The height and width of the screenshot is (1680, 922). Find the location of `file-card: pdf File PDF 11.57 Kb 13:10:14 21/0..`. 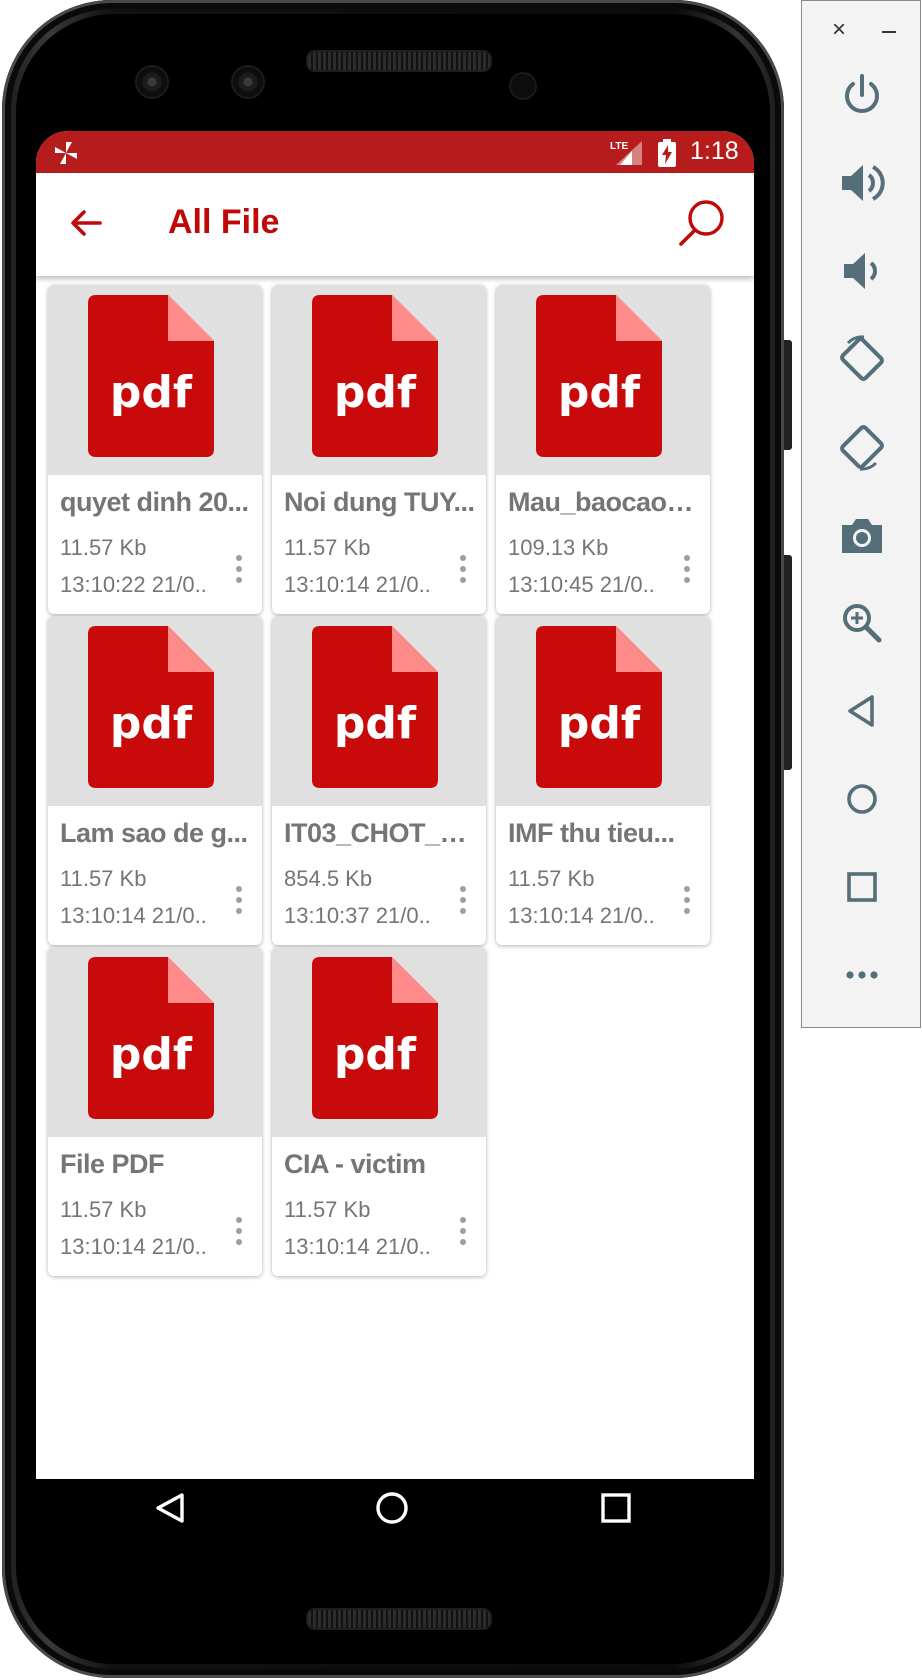

file-card: pdf File PDF 11.57 Kb 13:10:14 21/0.. is located at coordinates (155, 1111).